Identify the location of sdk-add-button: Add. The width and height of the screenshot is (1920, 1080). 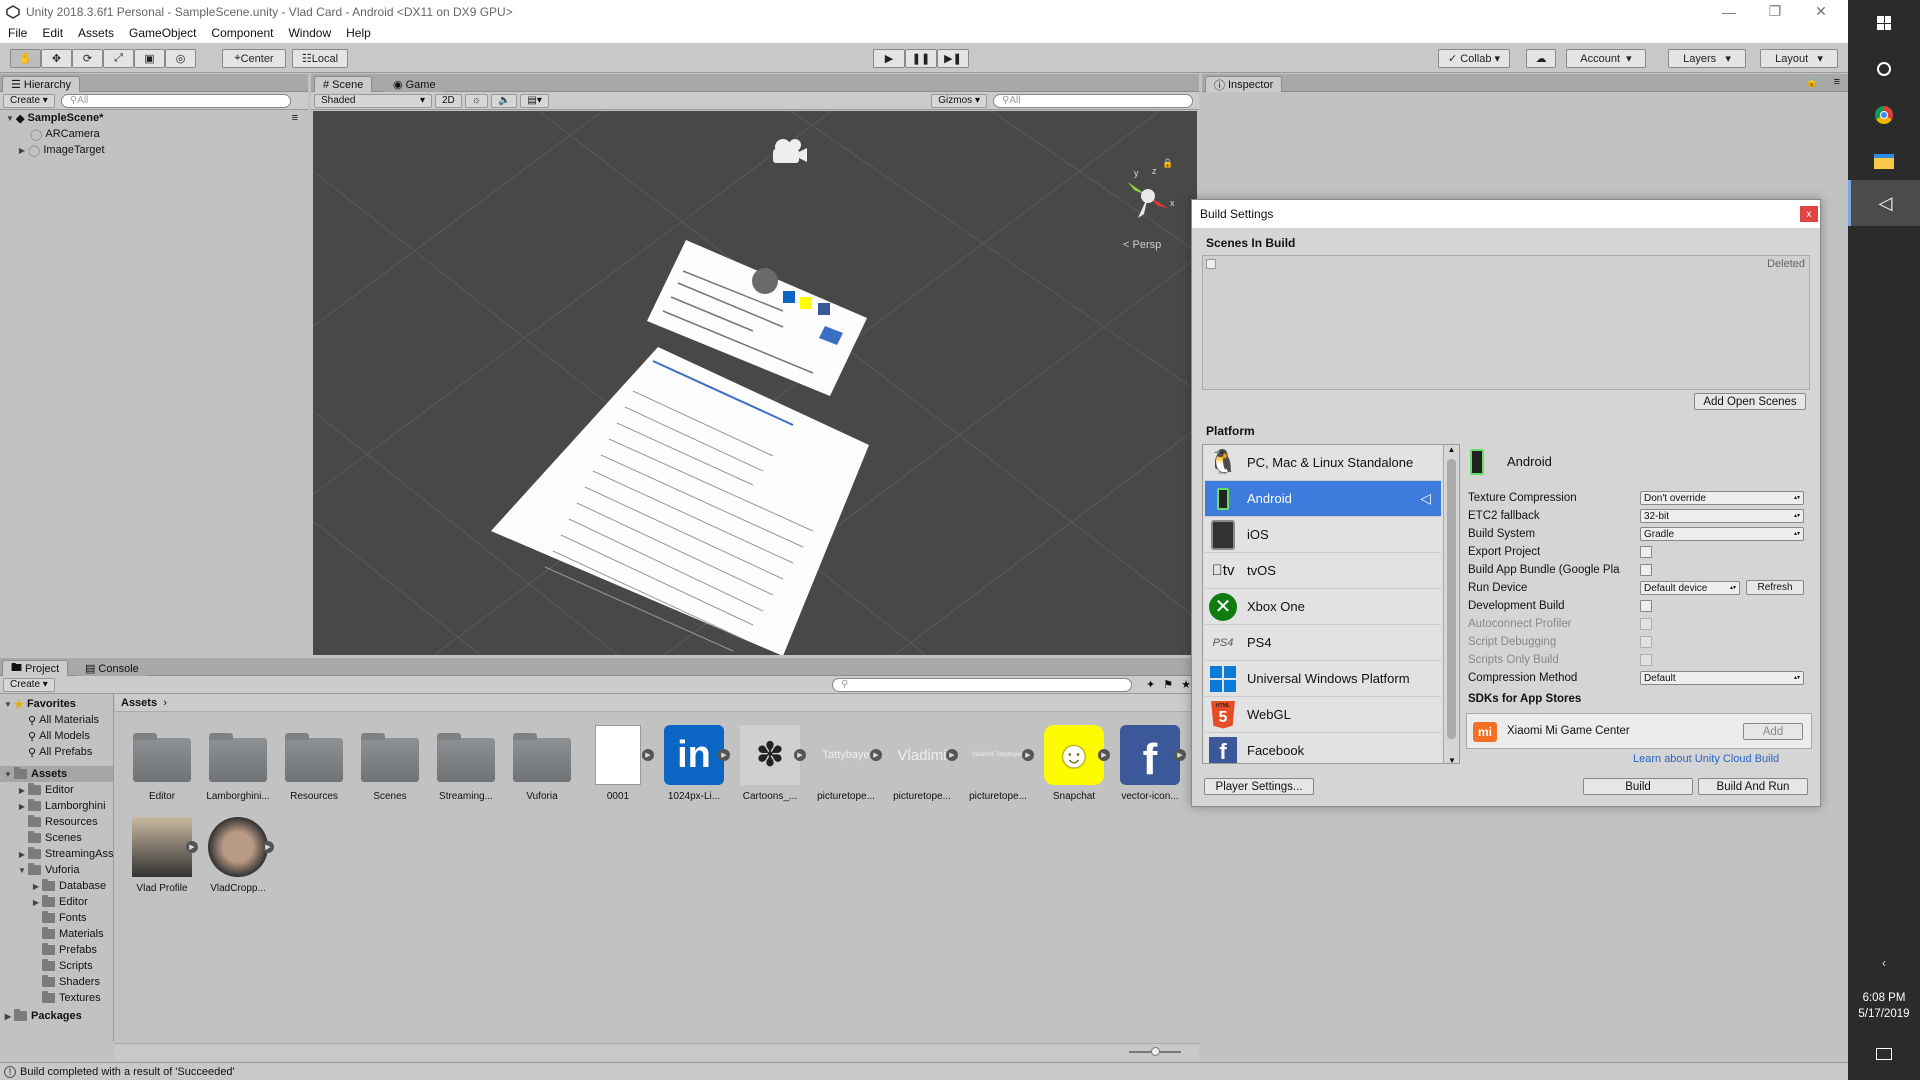
(1773, 731).